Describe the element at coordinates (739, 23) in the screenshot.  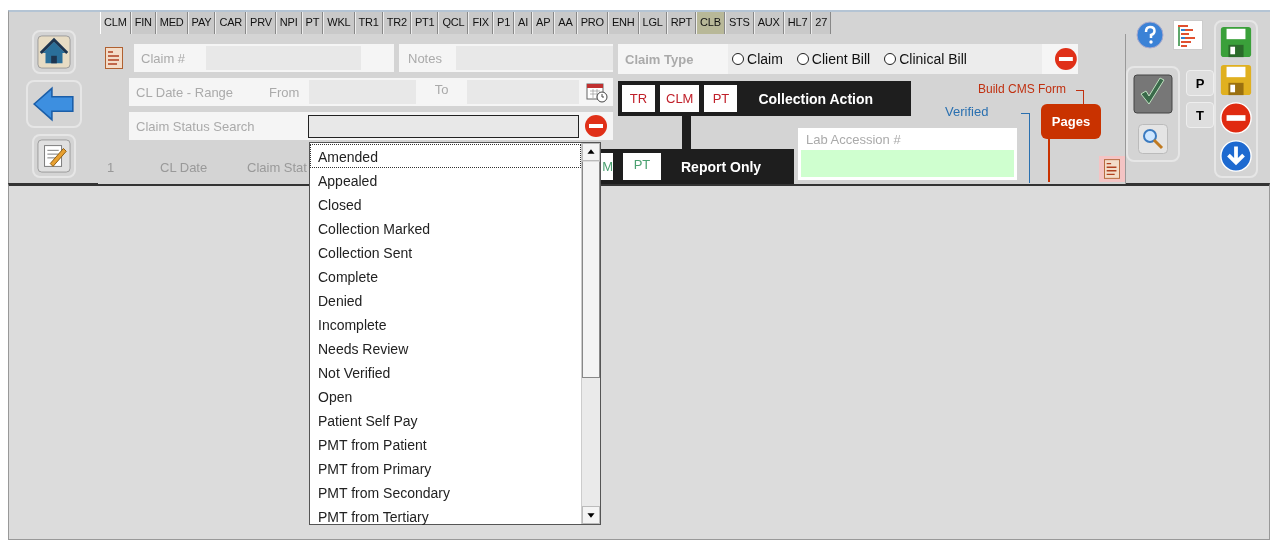
I see `tab: STS` at that location.